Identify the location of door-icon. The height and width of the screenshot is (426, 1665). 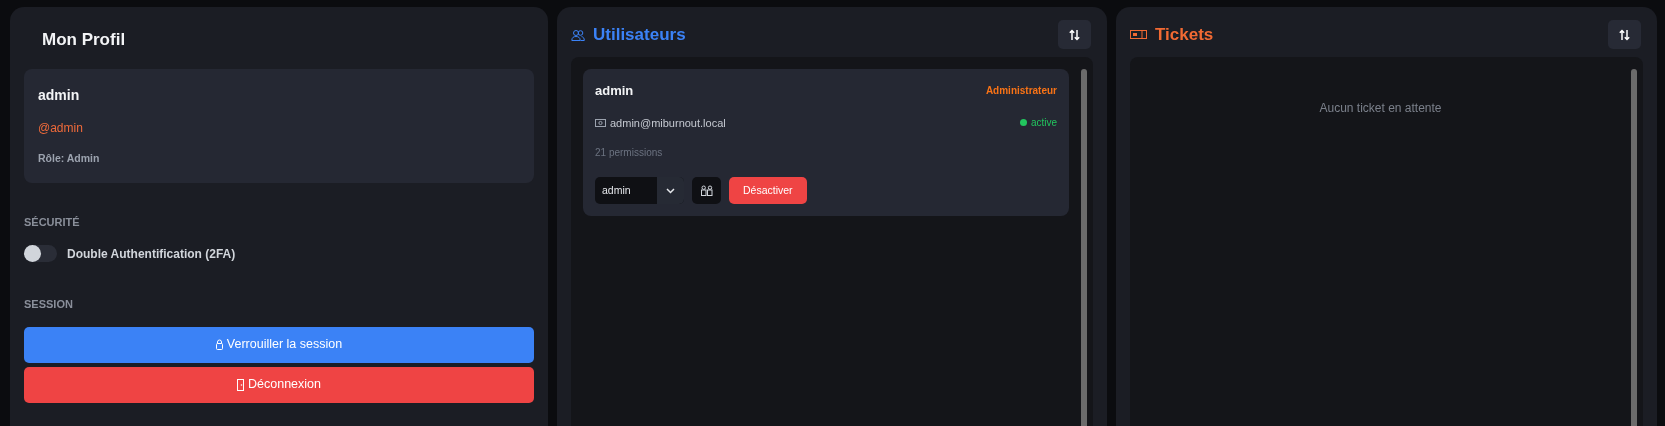
(240, 384).